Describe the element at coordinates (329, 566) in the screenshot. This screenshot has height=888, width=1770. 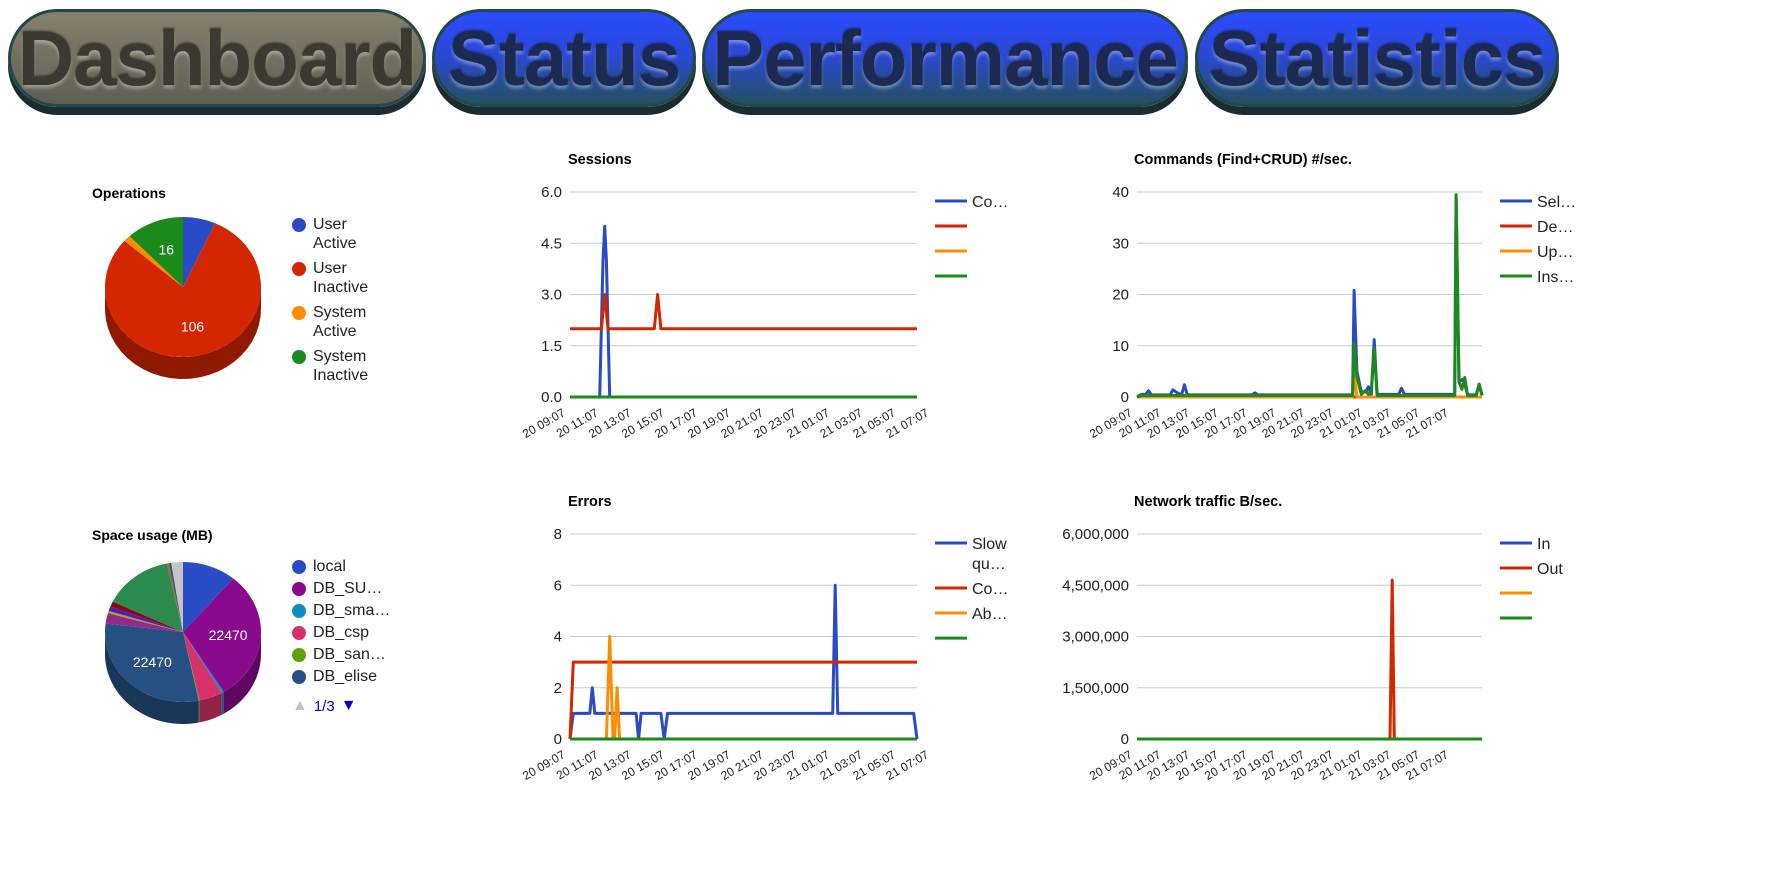
I see `legend-label: local` at that location.